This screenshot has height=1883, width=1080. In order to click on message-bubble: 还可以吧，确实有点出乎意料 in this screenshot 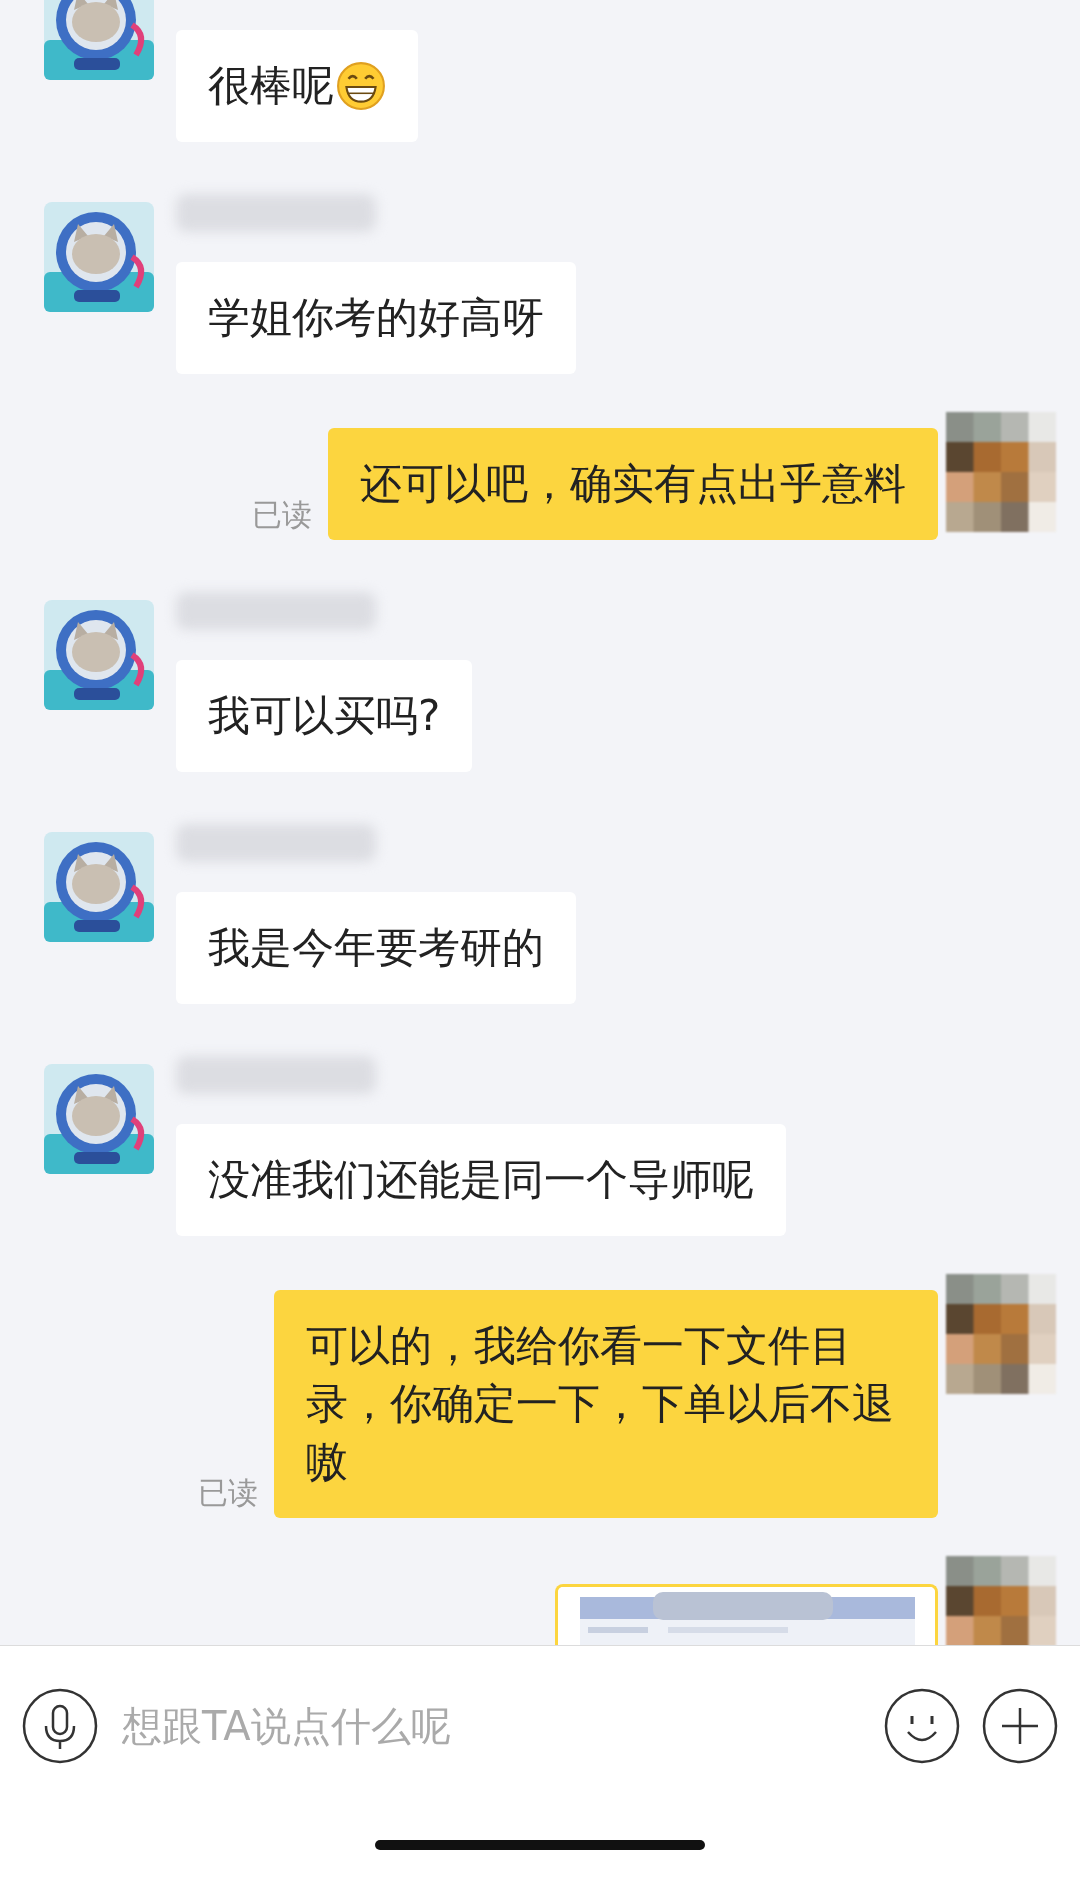, I will do `click(633, 484)`.